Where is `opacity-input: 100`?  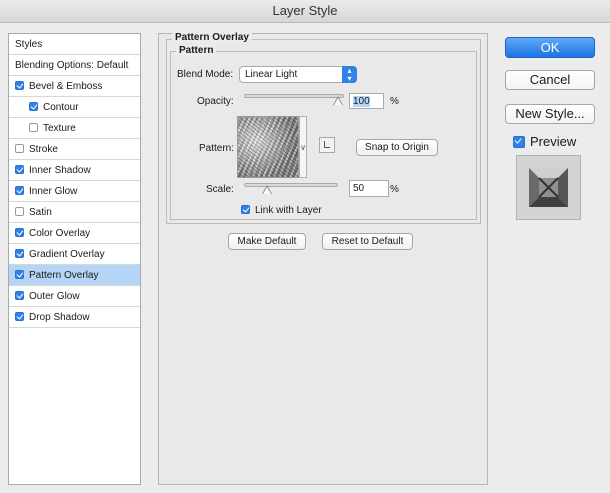
opacity-input: 100 is located at coordinates (366, 101).